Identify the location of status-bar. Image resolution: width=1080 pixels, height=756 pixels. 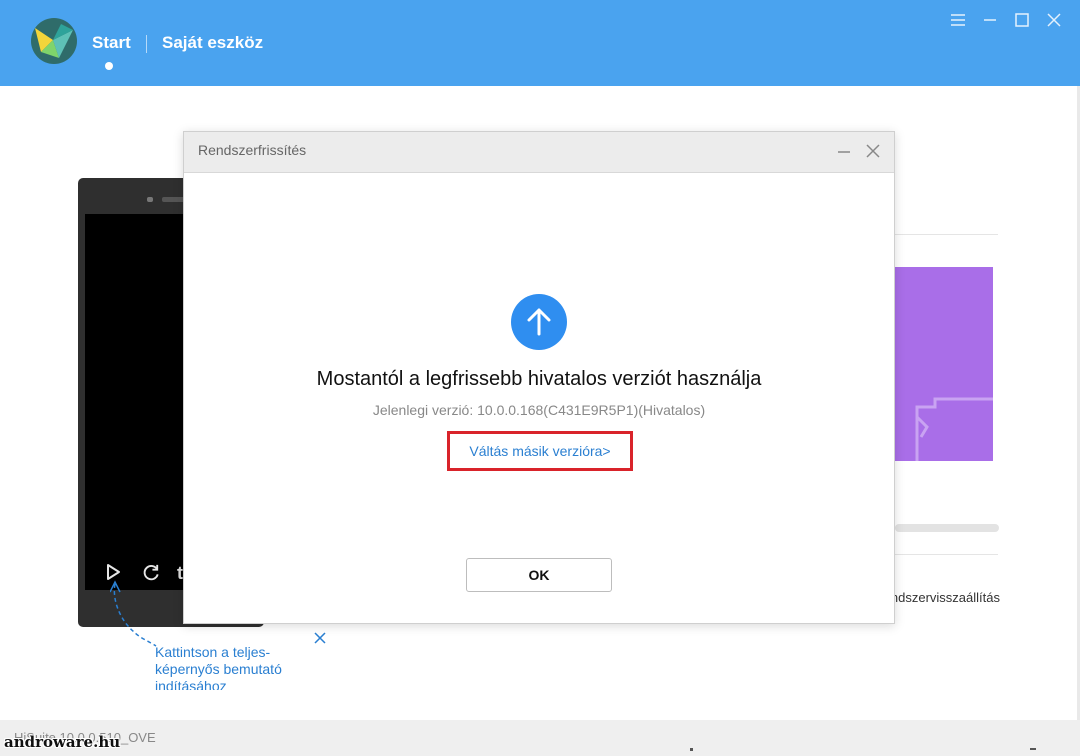
(540, 738).